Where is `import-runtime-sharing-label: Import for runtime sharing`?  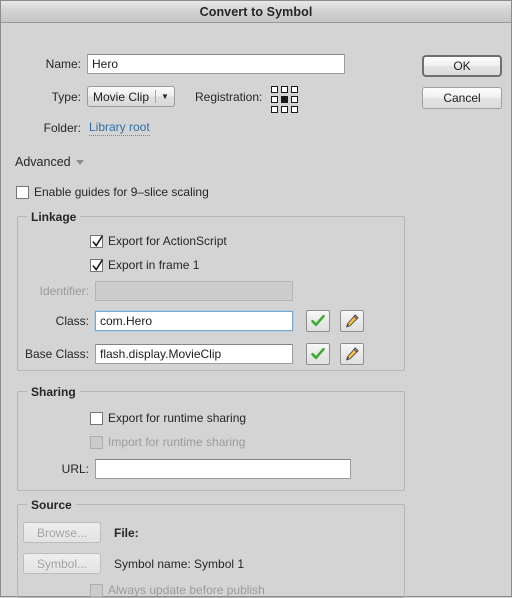
import-runtime-sharing-label: Import for runtime sharing is located at coordinates (177, 442).